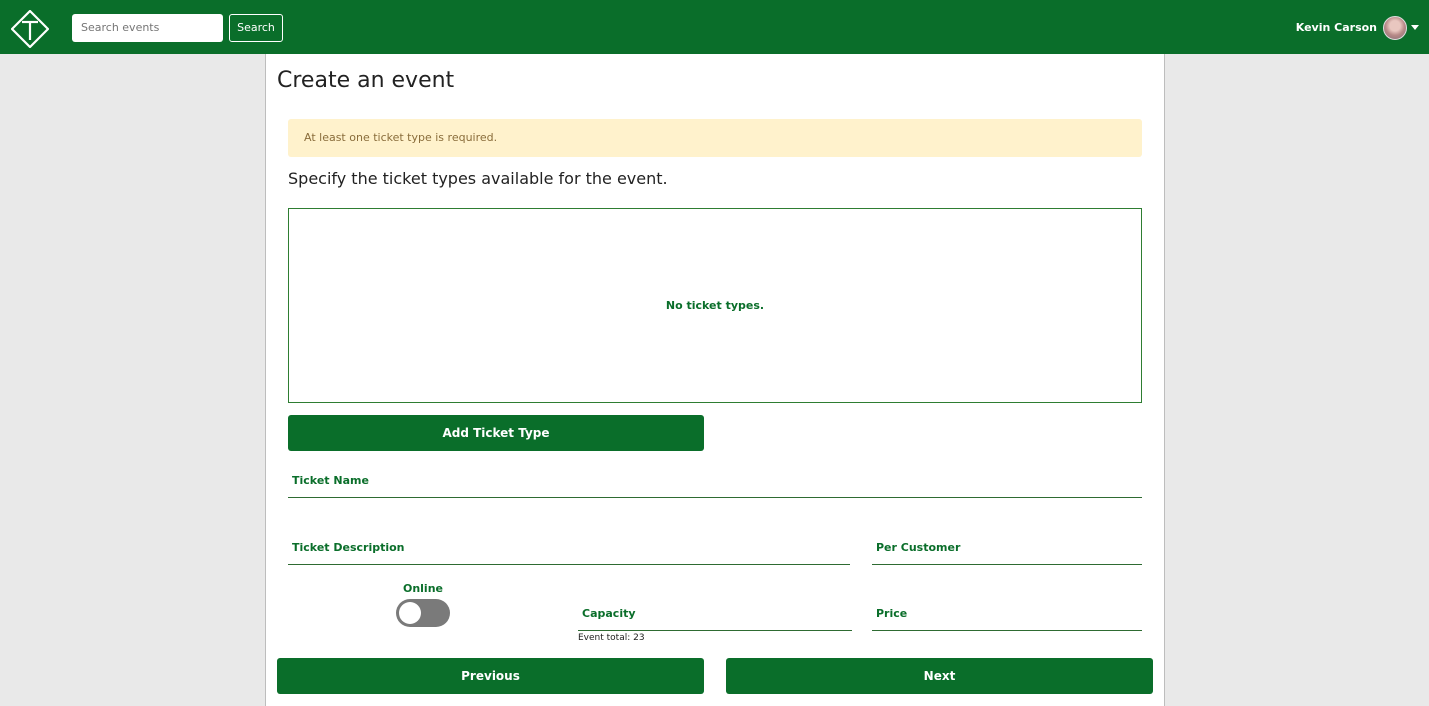  What do you see at coordinates (30, 29) in the screenshot?
I see `logo-icon` at bounding box center [30, 29].